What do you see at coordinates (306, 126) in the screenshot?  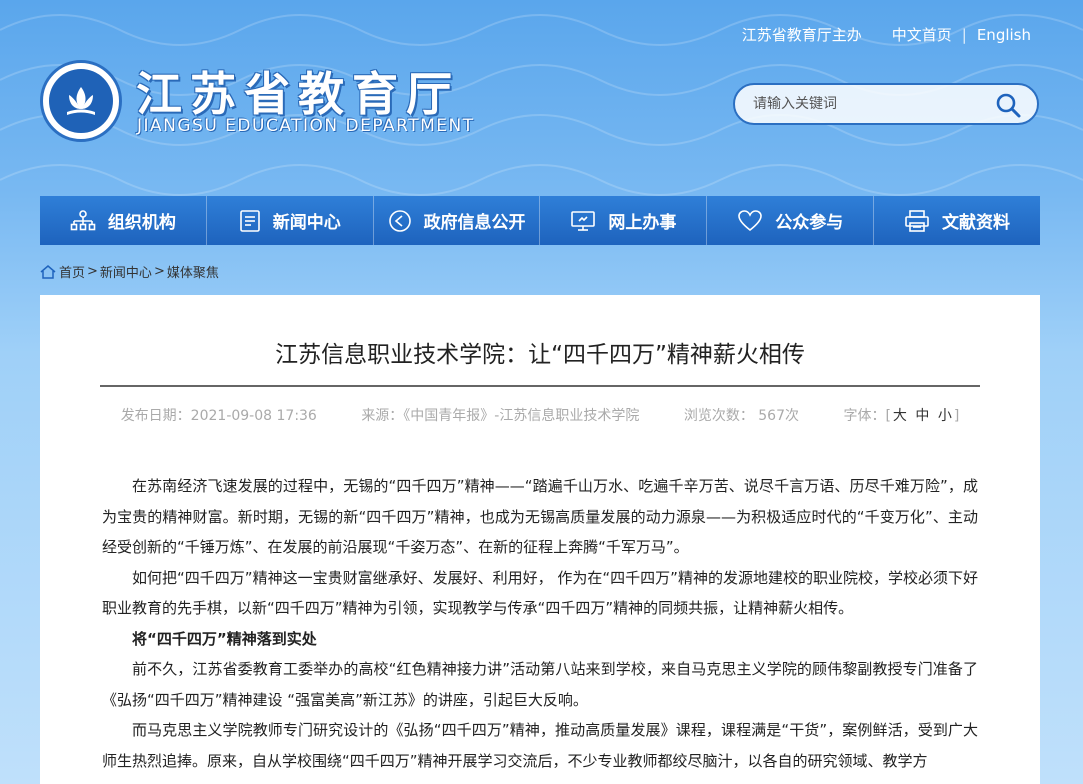 I see `site-title-en: JIANGSU EDUCATION DEPARTMENT` at bounding box center [306, 126].